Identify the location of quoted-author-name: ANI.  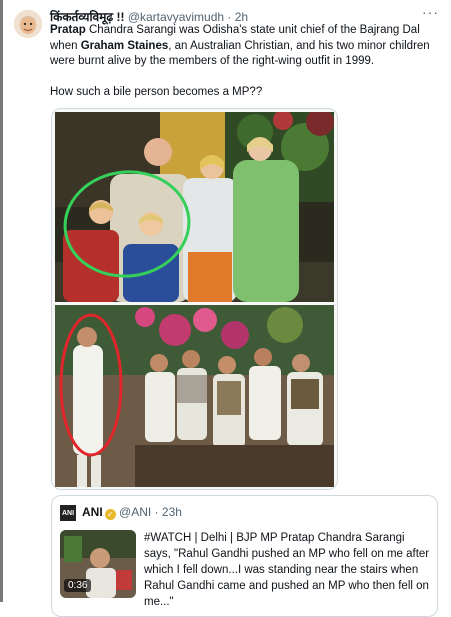
(92, 512).